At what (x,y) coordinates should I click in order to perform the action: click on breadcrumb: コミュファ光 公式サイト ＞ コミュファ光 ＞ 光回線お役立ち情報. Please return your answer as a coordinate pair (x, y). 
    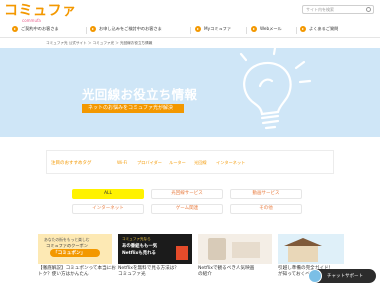
    Looking at the image, I should click on (99, 43).